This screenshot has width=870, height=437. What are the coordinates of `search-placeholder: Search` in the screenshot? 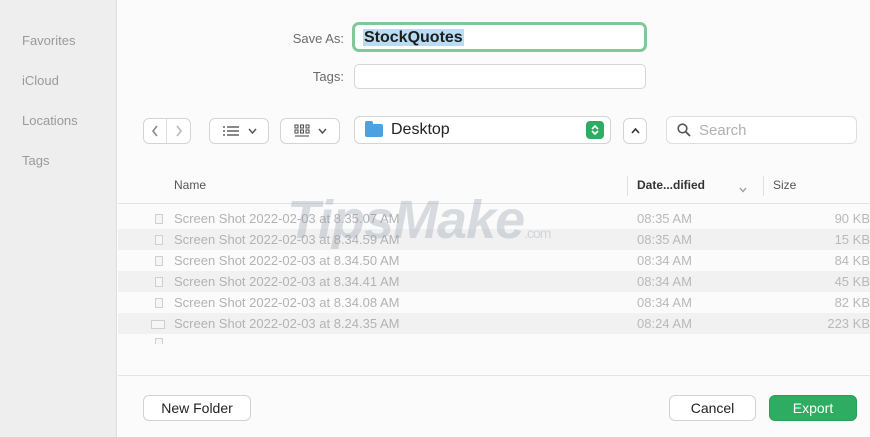 It's located at (723, 130).